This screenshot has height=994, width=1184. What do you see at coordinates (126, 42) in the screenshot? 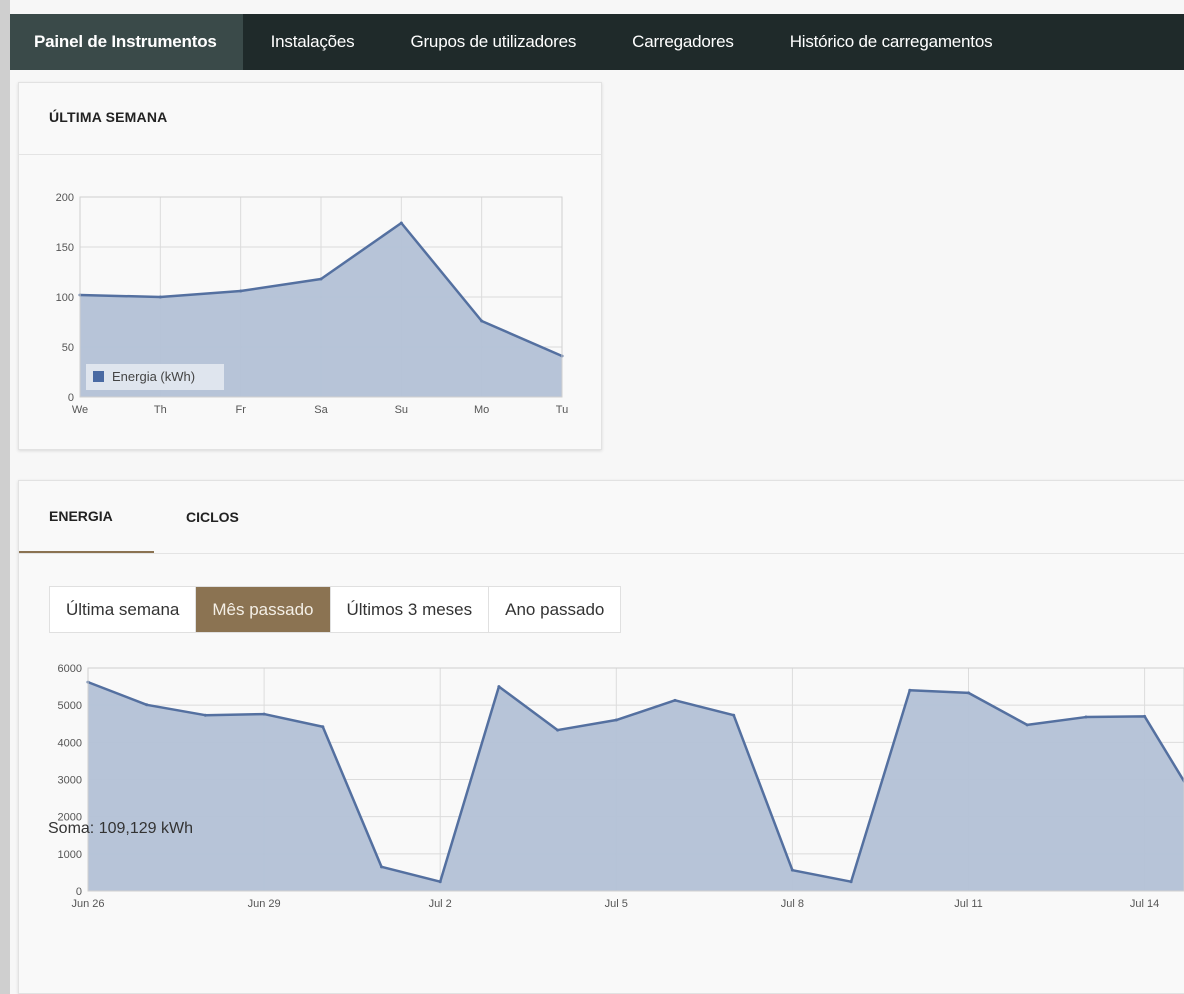
I see `nav-item-dashboard: Painel de Instrumentos` at bounding box center [126, 42].